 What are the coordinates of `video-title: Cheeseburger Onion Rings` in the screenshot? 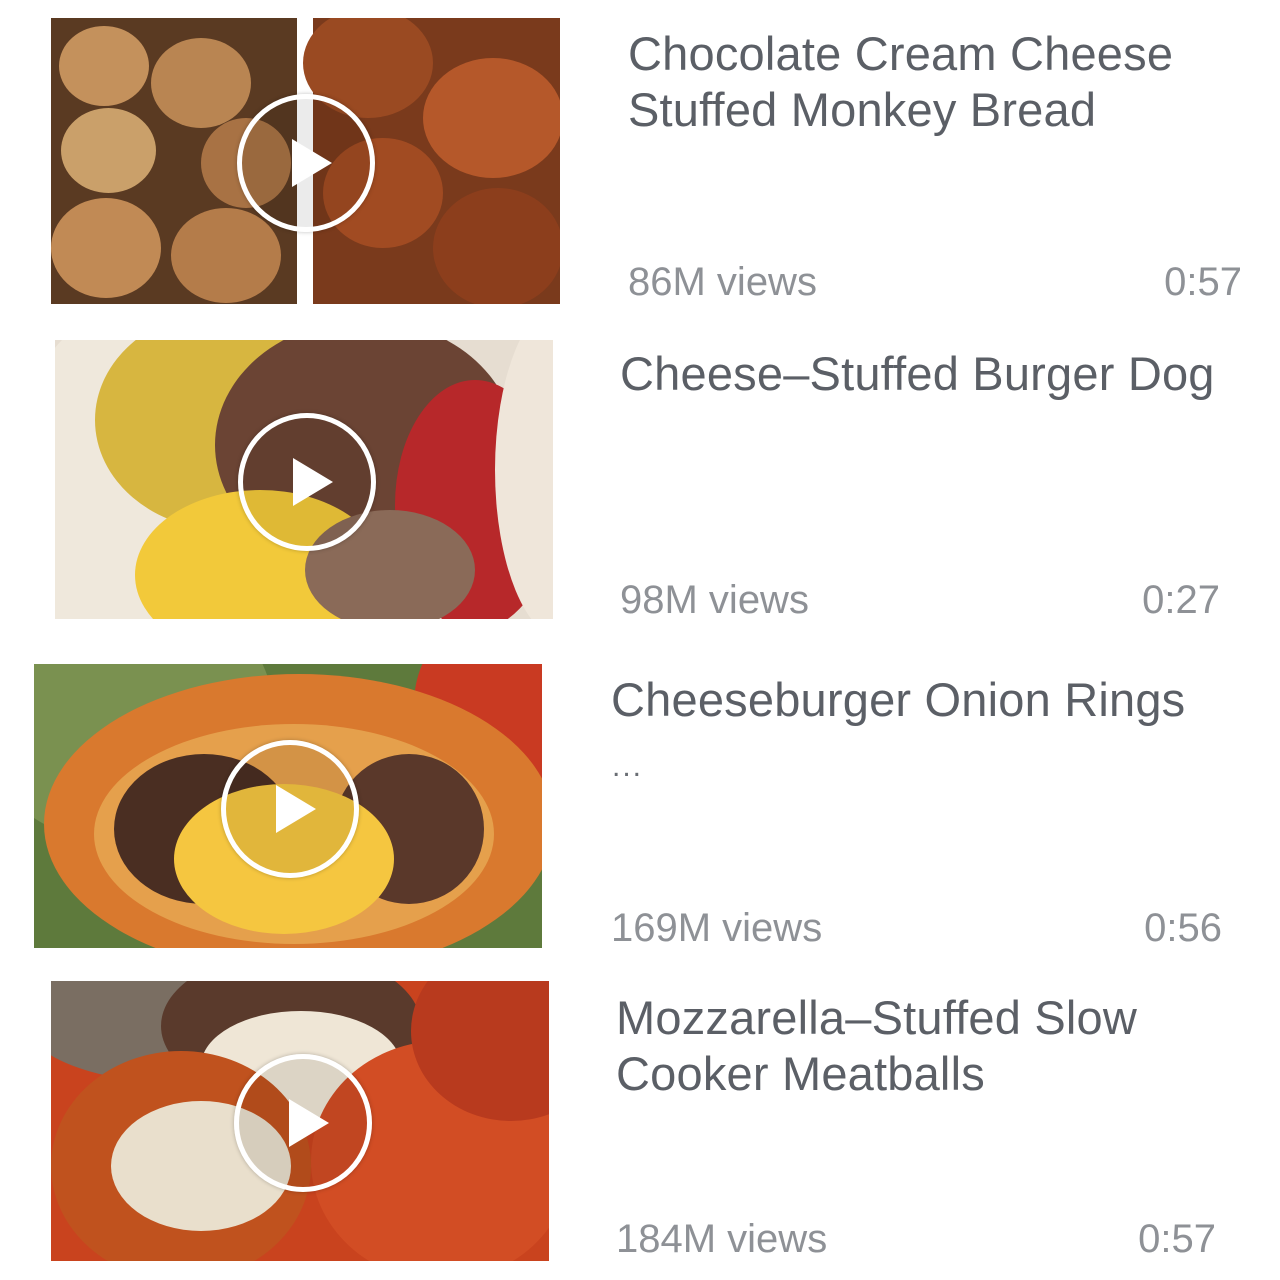 It's located at (898, 700).